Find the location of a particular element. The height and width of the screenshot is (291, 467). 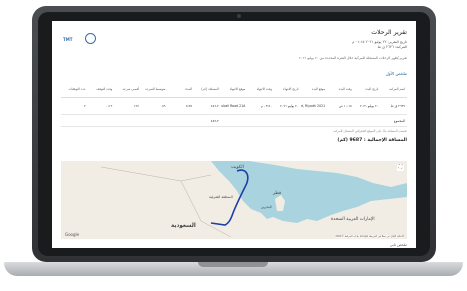

table-cell: ٥:٢٥ is located at coordinates (181, 106).